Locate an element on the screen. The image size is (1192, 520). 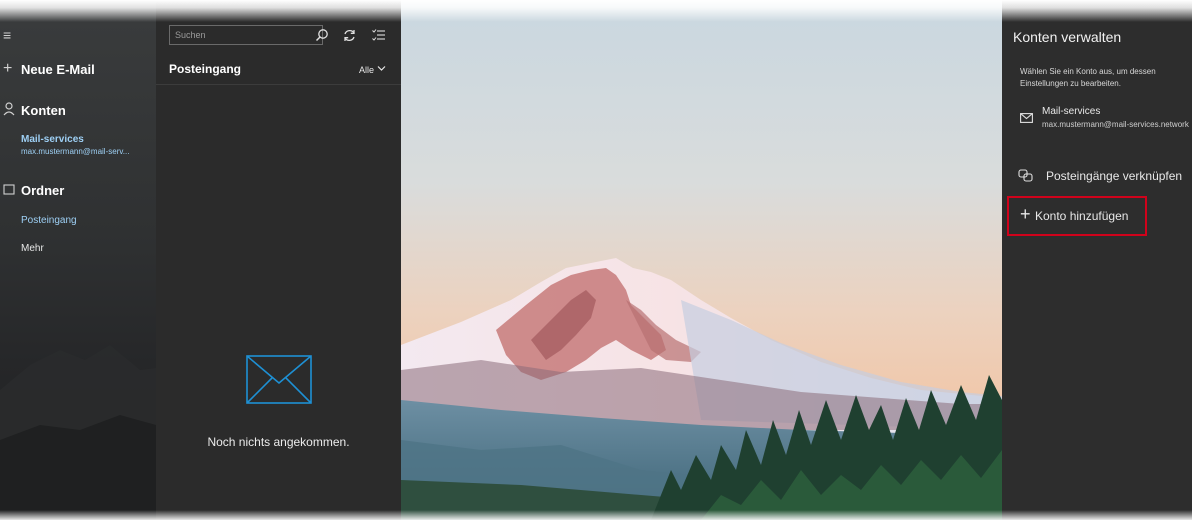
folder-icon is located at coordinates (9, 190).